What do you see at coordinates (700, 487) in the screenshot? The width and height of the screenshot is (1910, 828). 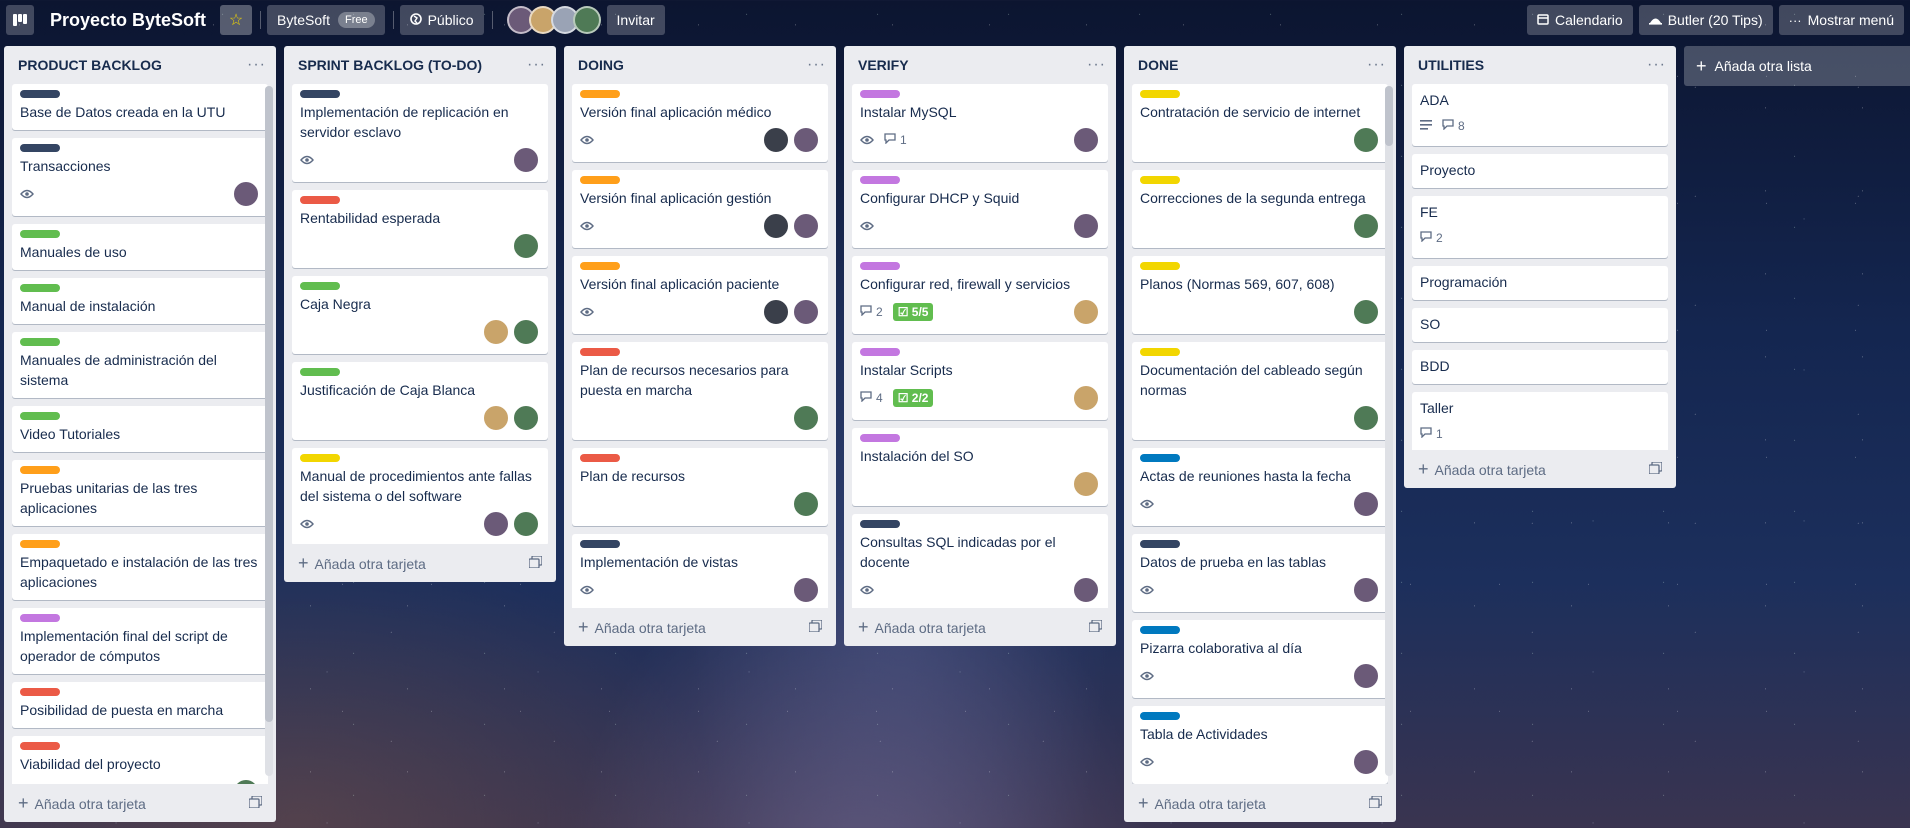 I see `card: Plan de recursos` at bounding box center [700, 487].